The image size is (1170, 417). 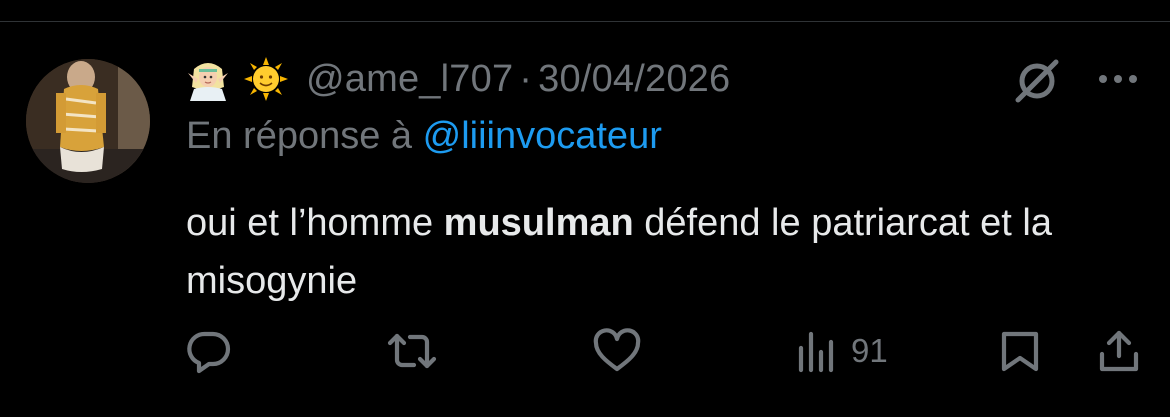 I want to click on reply-button, so click(x=209, y=351).